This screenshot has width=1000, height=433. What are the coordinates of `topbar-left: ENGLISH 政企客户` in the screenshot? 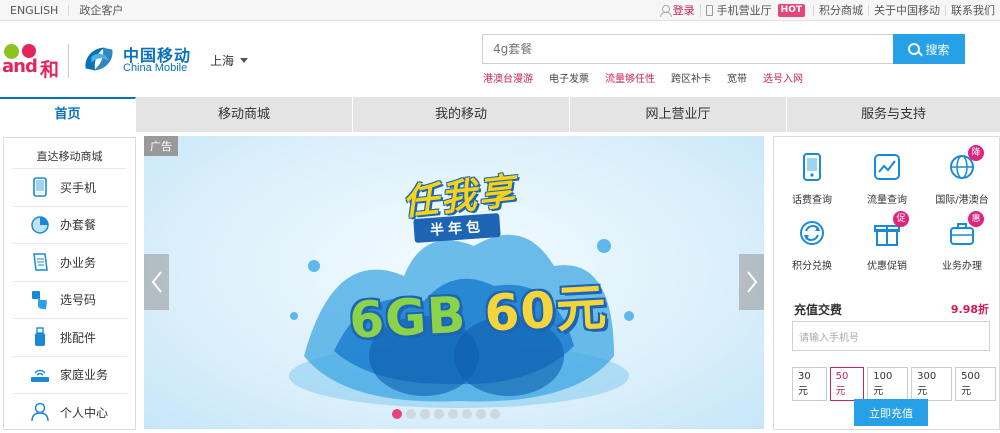 It's located at (66, 10).